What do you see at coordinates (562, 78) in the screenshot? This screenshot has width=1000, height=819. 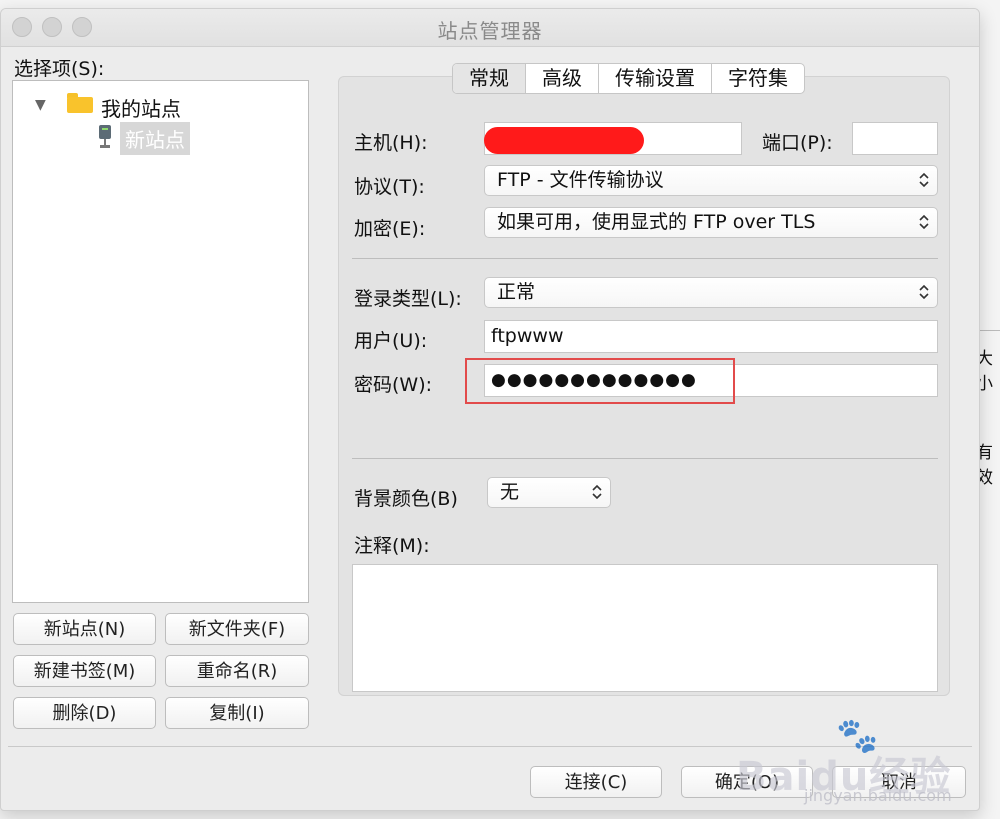 I see `tab-advanced: 高级` at bounding box center [562, 78].